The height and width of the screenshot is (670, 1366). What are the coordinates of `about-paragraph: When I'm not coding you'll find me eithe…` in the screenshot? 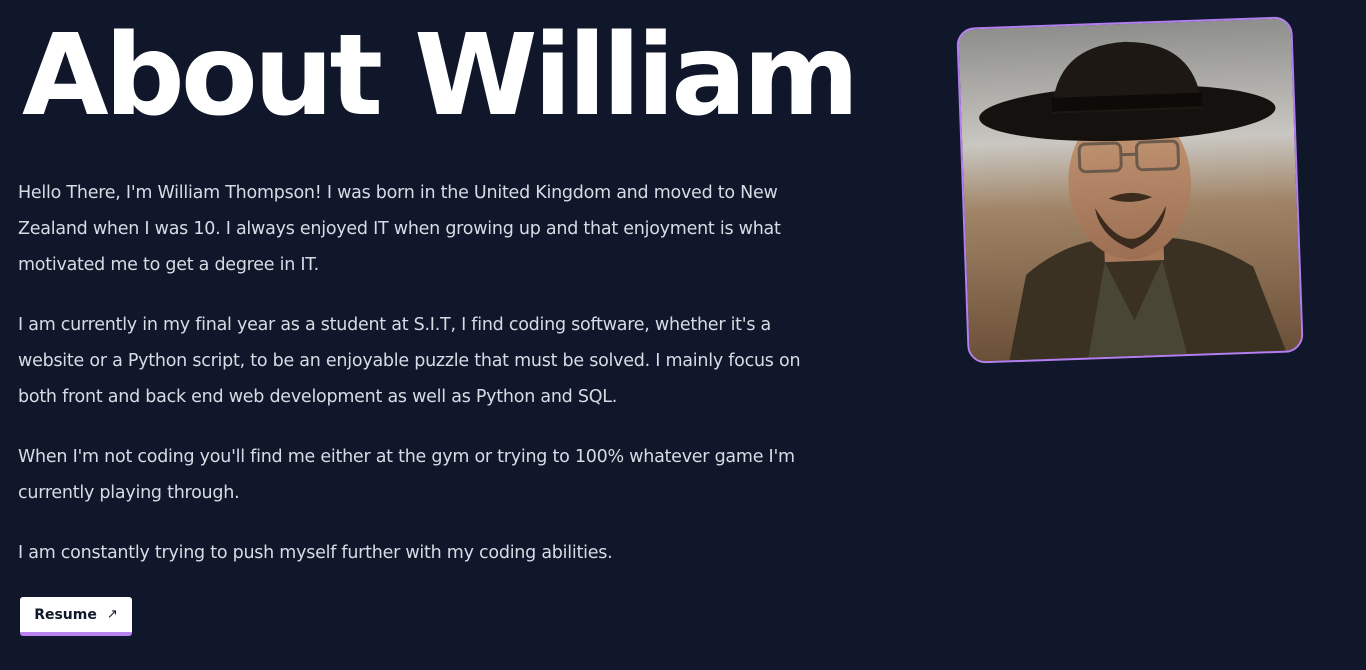 It's located at (406, 475).